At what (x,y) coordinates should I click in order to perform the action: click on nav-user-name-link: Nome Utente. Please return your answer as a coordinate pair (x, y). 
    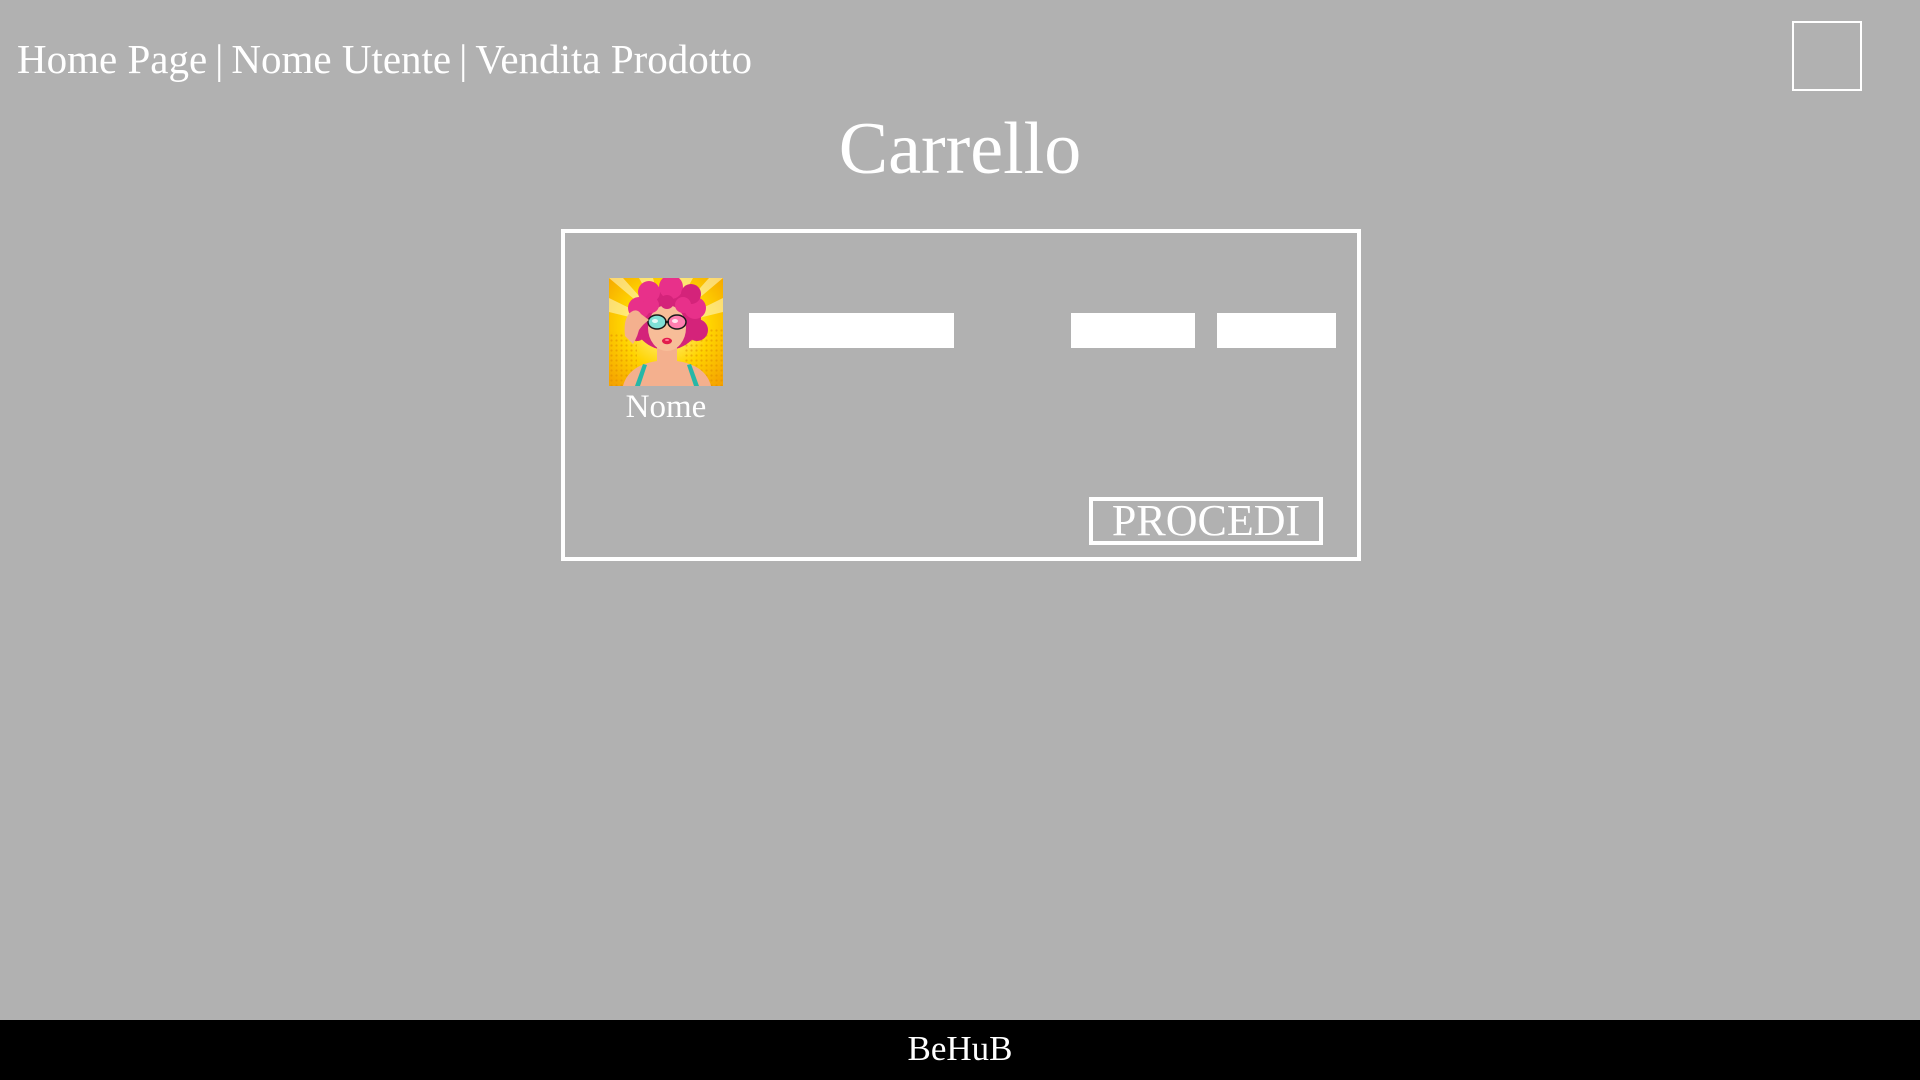
    Looking at the image, I should click on (341, 59).